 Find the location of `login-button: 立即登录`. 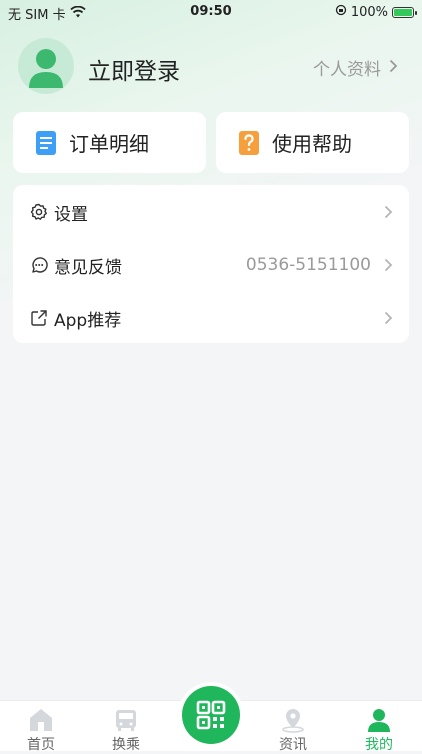

login-button: 立即登录 is located at coordinates (134, 69).